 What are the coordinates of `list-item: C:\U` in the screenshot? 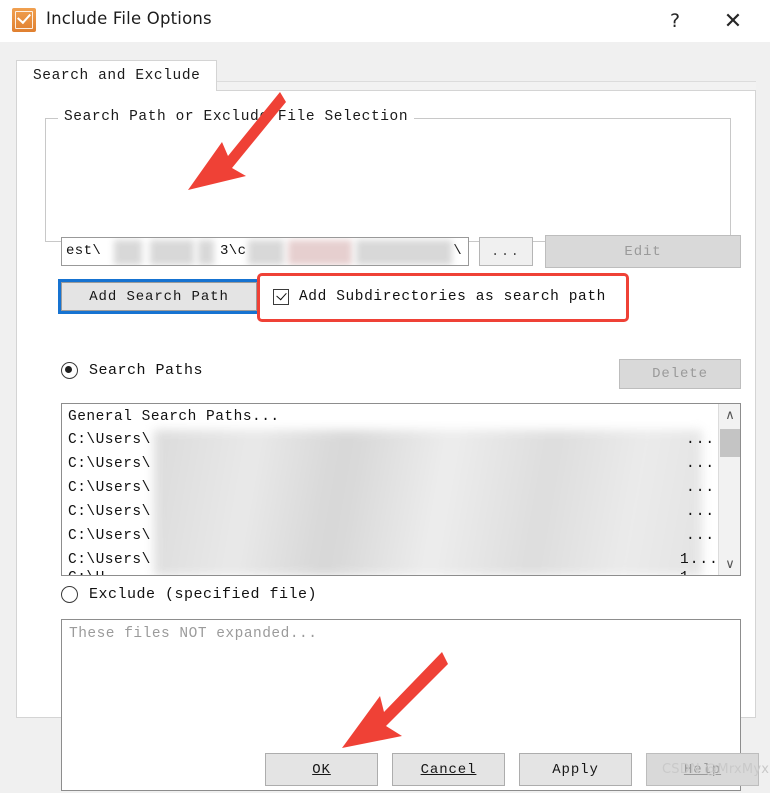 It's located at (86, 572).